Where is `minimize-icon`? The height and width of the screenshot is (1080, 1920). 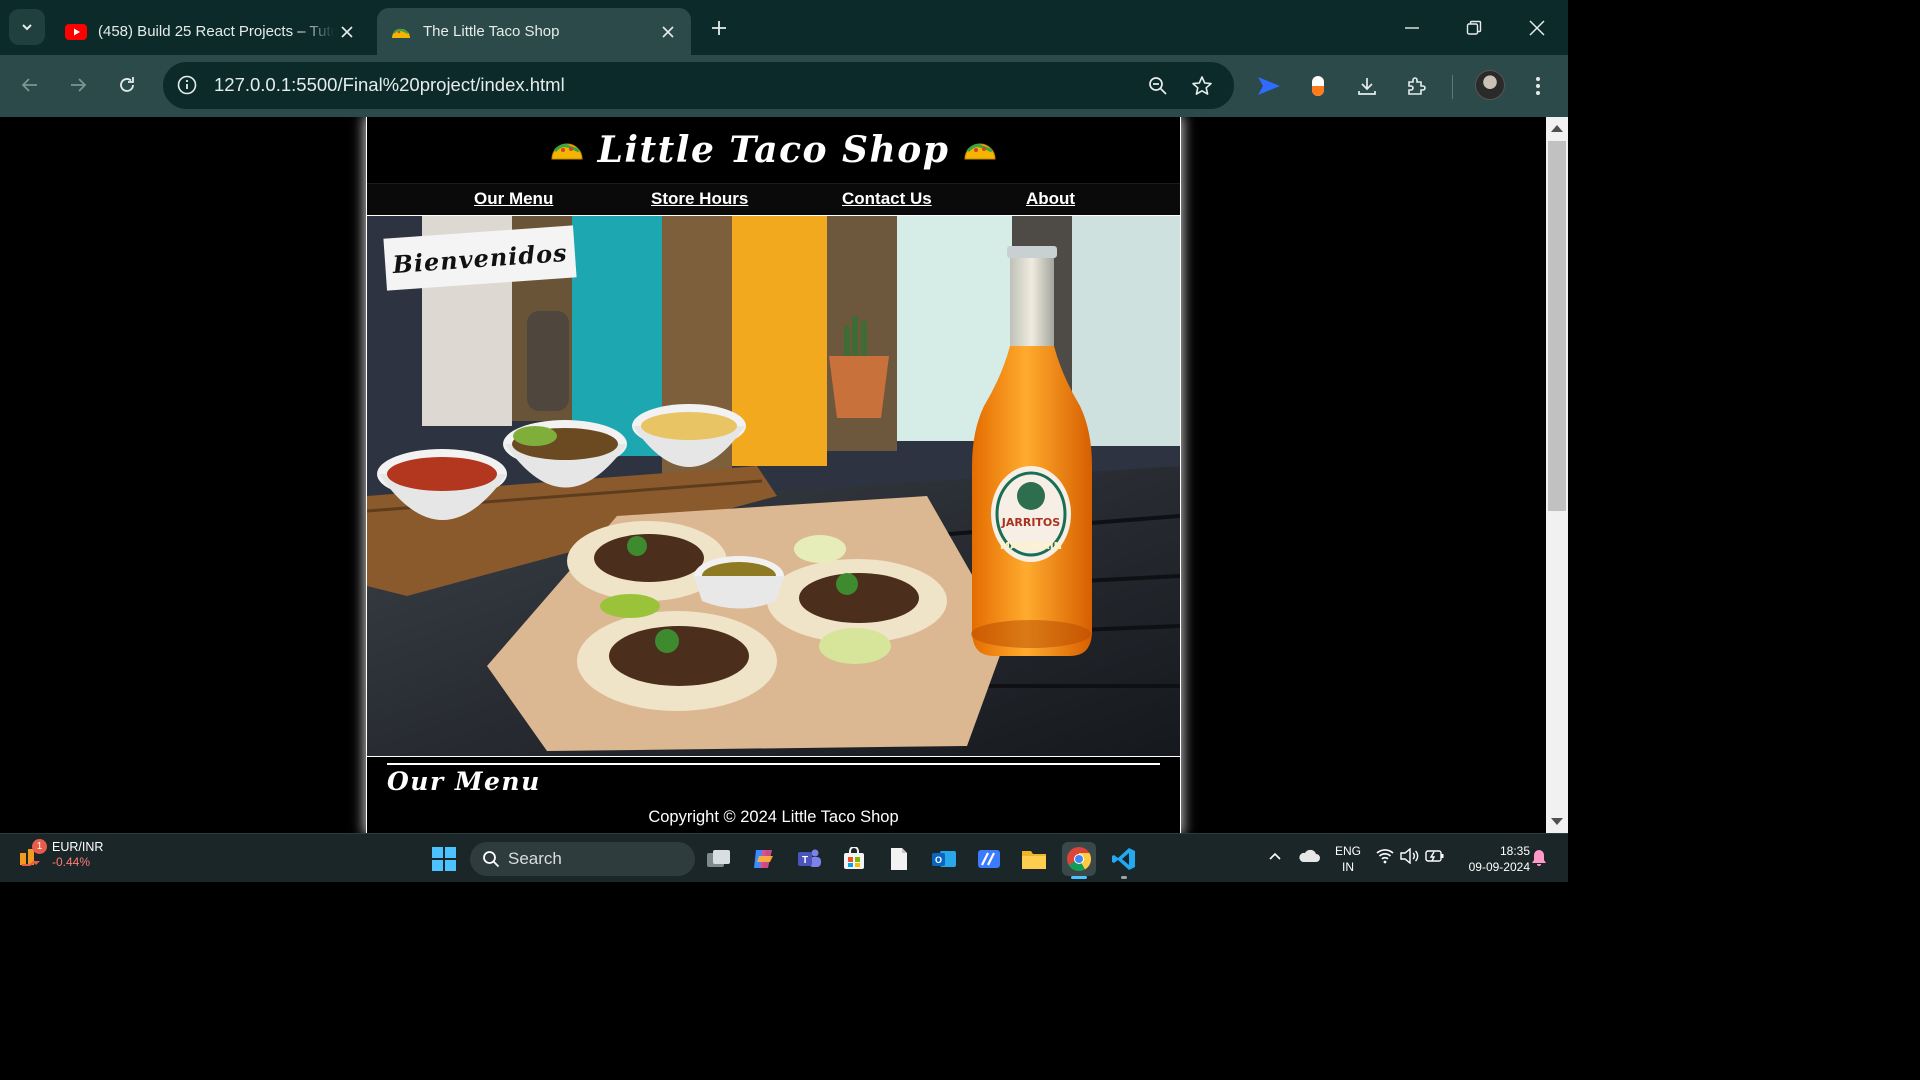
minimize-icon is located at coordinates (1412, 28).